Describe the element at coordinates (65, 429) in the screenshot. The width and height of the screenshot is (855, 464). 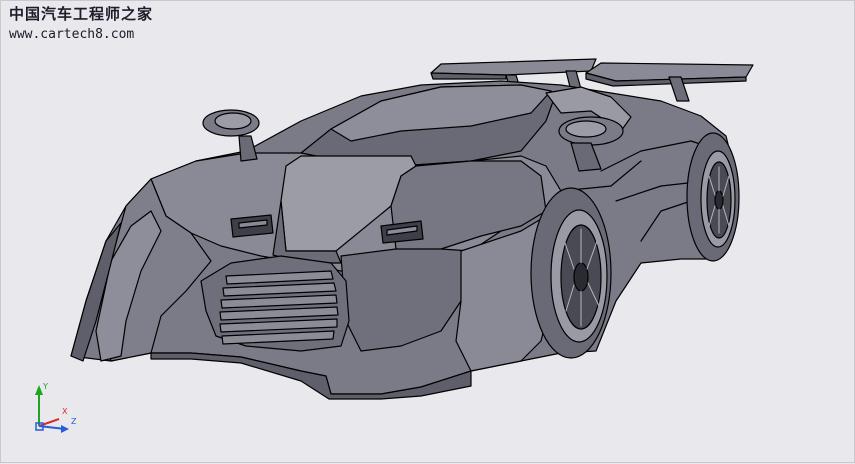
I see `ucs-z-arrowhead` at that location.